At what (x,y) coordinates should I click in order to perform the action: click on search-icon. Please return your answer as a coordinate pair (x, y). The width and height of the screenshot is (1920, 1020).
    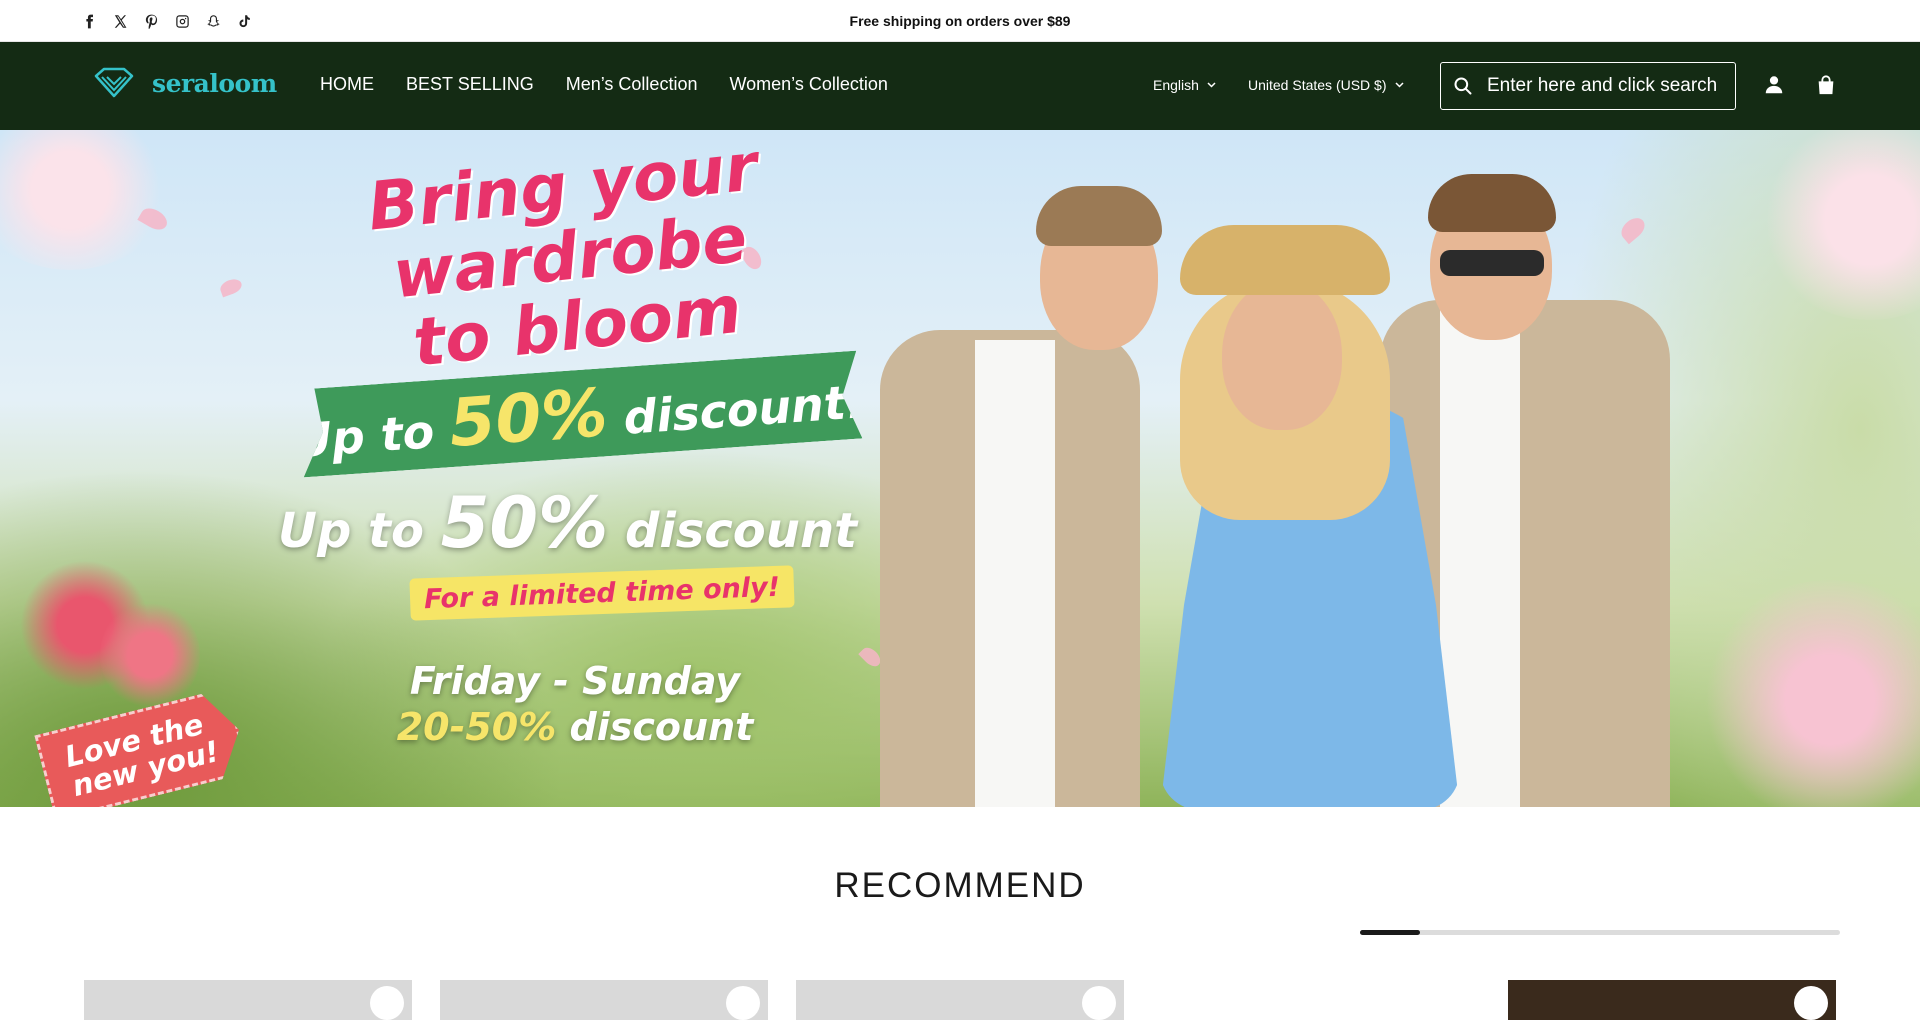
    Looking at the image, I should click on (1463, 86).